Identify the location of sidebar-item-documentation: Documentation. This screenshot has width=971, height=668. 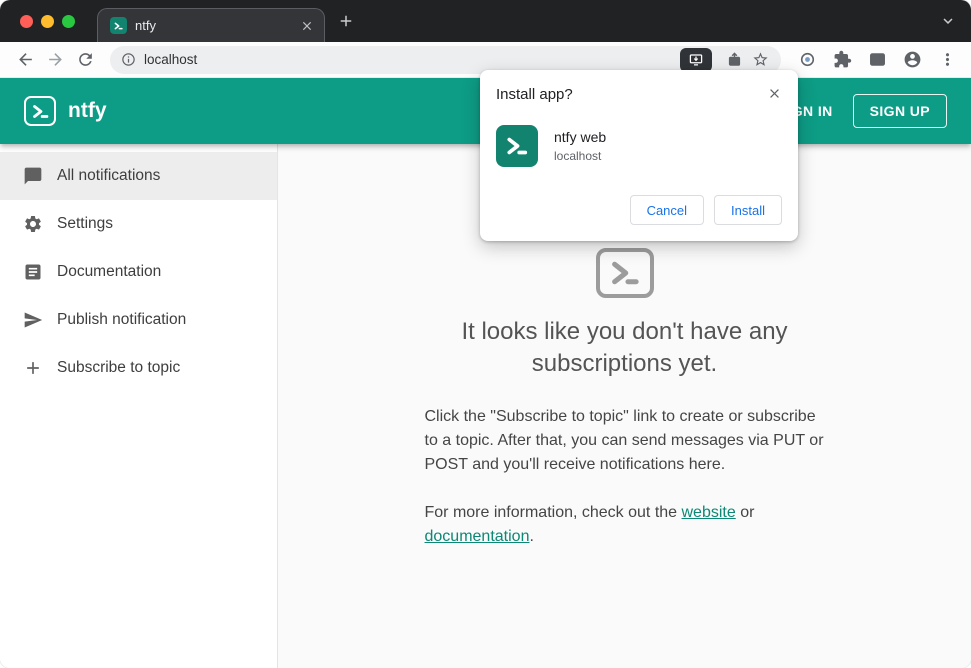
(138, 272).